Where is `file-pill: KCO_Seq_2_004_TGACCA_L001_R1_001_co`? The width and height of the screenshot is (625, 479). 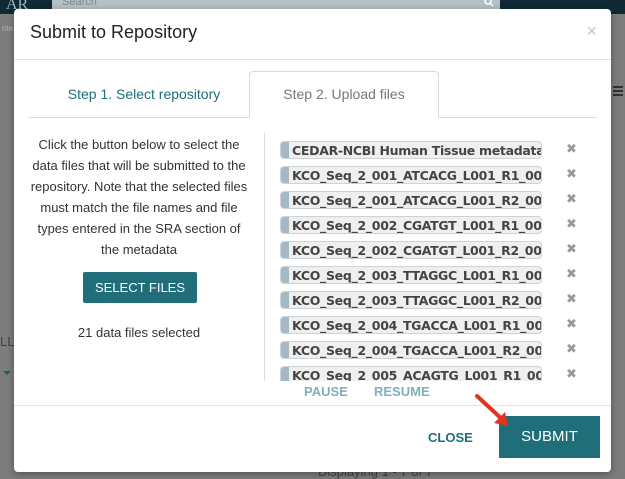
file-pill: KCO_Seq_2_004_TGACCA_L001_R1_001_co is located at coordinates (411, 325).